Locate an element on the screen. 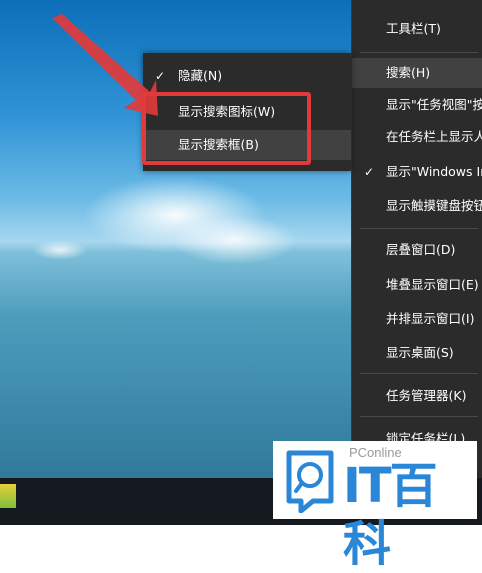 The image size is (482, 573). pconline-logo-icon is located at coordinates (310, 481).